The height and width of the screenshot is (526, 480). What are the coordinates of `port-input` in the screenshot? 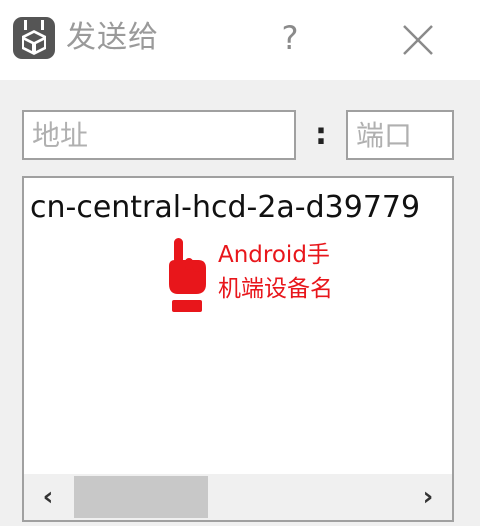 It's located at (400, 135).